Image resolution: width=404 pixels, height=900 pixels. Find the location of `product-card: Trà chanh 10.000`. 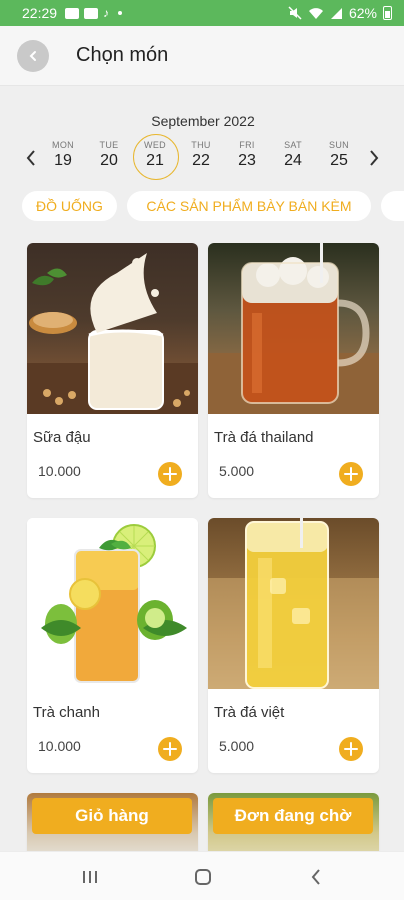

product-card: Trà chanh 10.000 is located at coordinates (112, 645).